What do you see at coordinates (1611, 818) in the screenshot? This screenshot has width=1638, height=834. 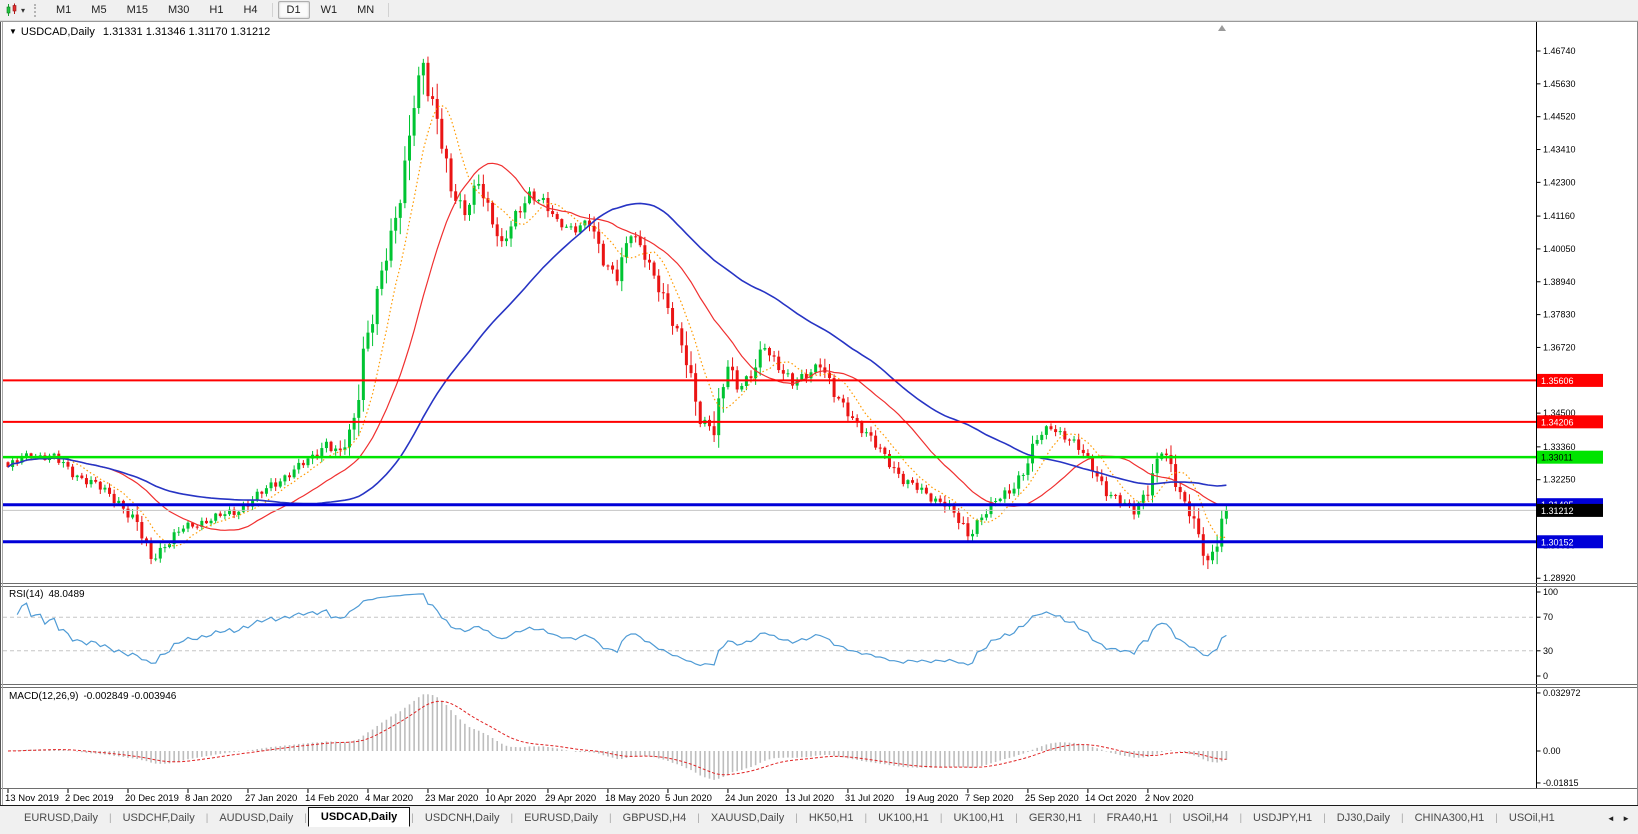 I see `tab-scroll-left-icon: ◄` at bounding box center [1611, 818].